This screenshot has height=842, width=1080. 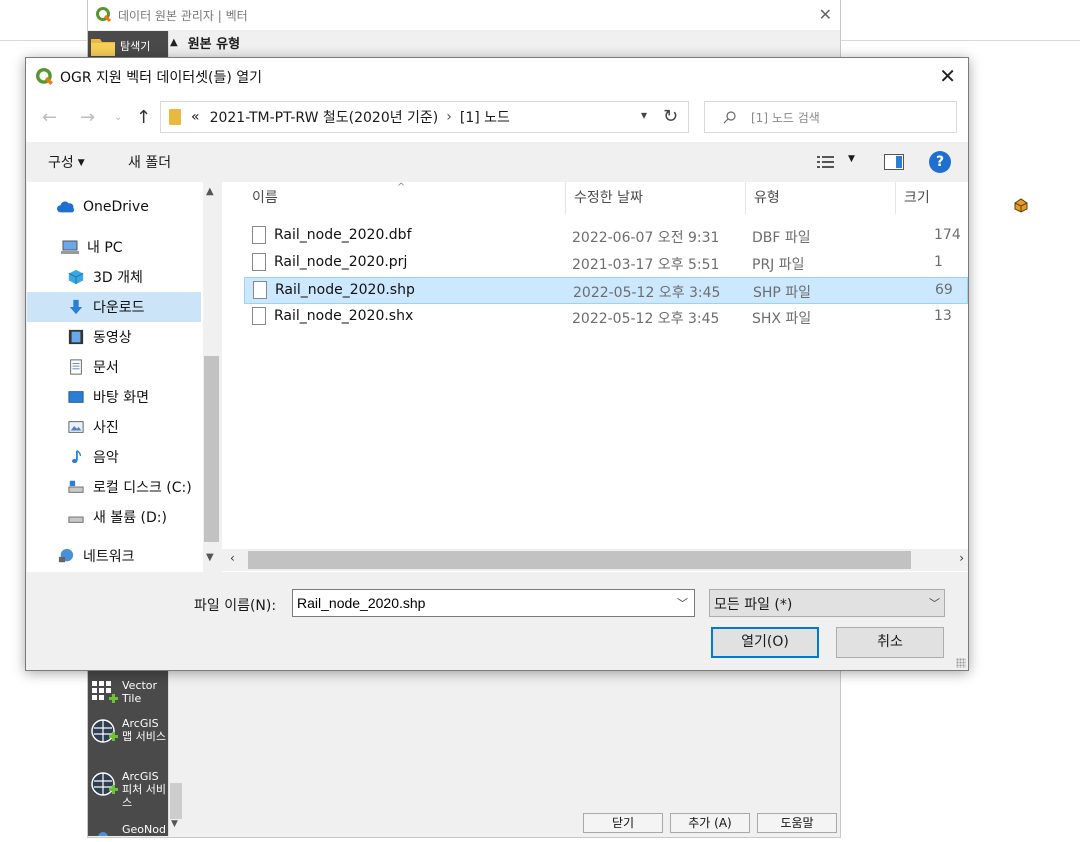 What do you see at coordinates (405, 198) in the screenshot?
I see `column-header-name: 이름` at bounding box center [405, 198].